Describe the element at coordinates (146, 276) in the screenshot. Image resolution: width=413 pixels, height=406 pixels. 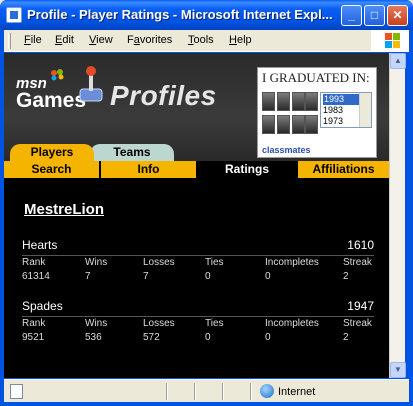
I see `losses-value: 7` at that location.